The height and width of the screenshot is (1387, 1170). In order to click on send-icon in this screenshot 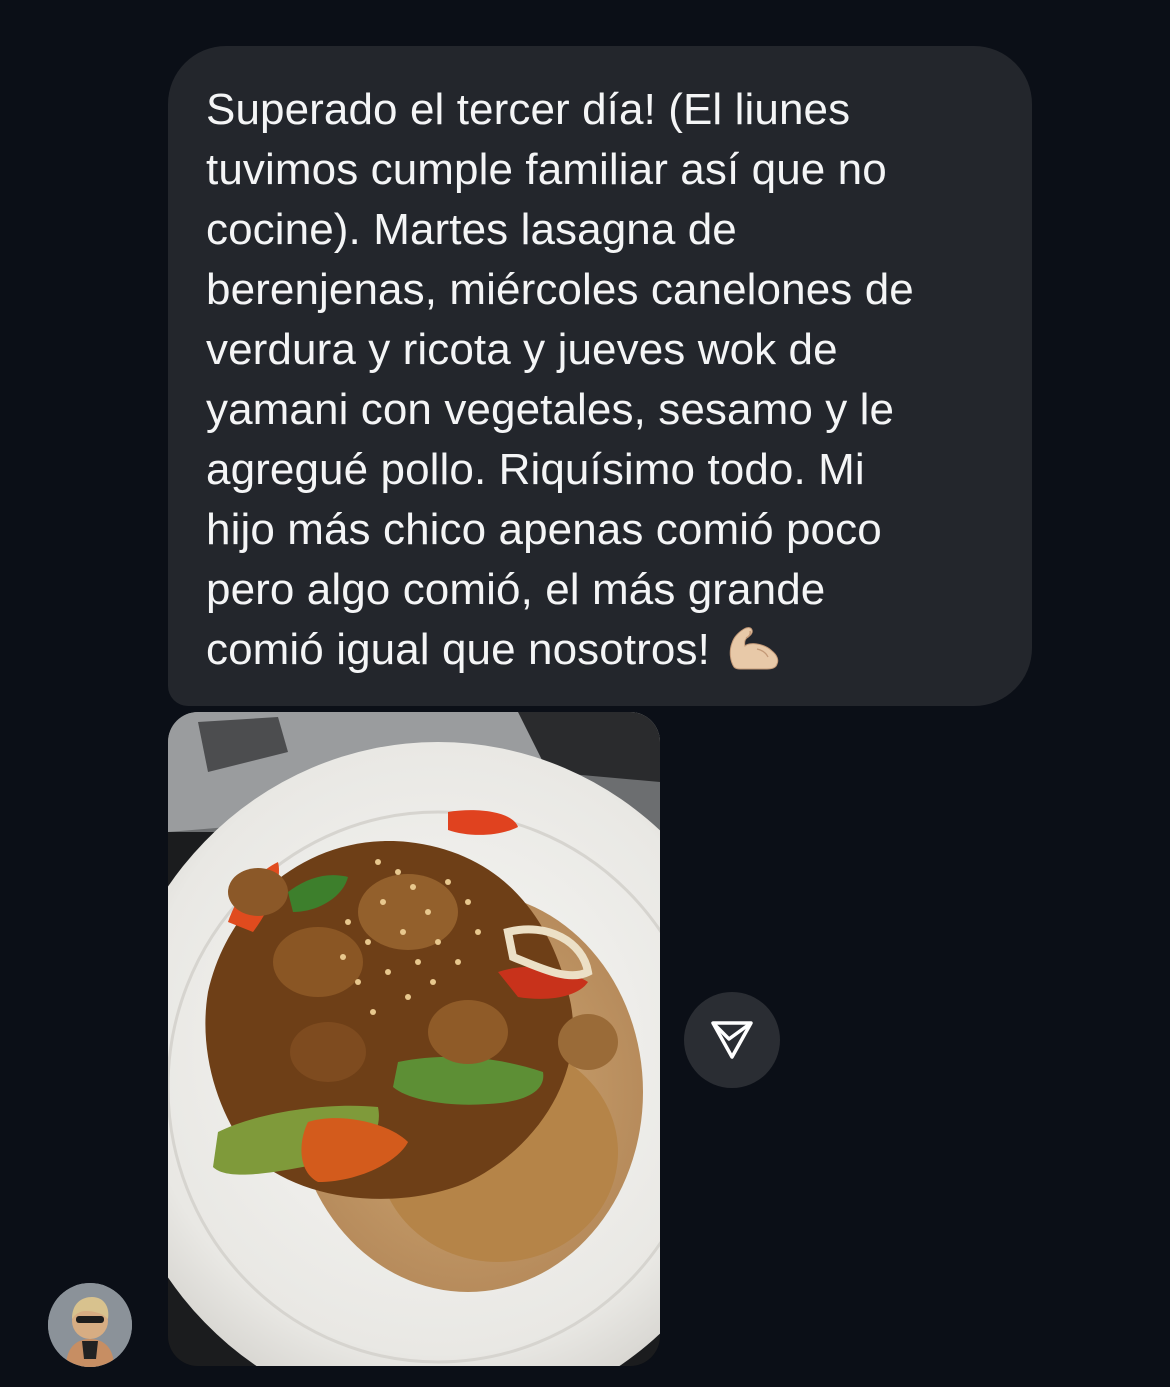, I will do `click(732, 1040)`.